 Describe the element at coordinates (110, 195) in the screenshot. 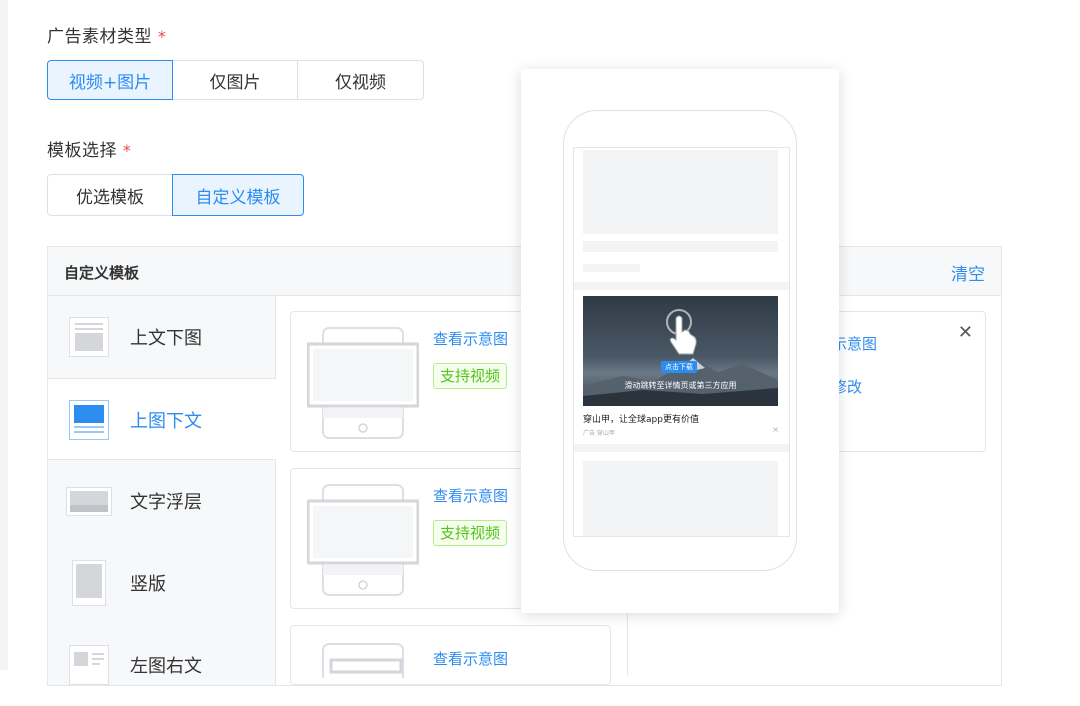

I see `template-option-preferred: 优选模板` at that location.